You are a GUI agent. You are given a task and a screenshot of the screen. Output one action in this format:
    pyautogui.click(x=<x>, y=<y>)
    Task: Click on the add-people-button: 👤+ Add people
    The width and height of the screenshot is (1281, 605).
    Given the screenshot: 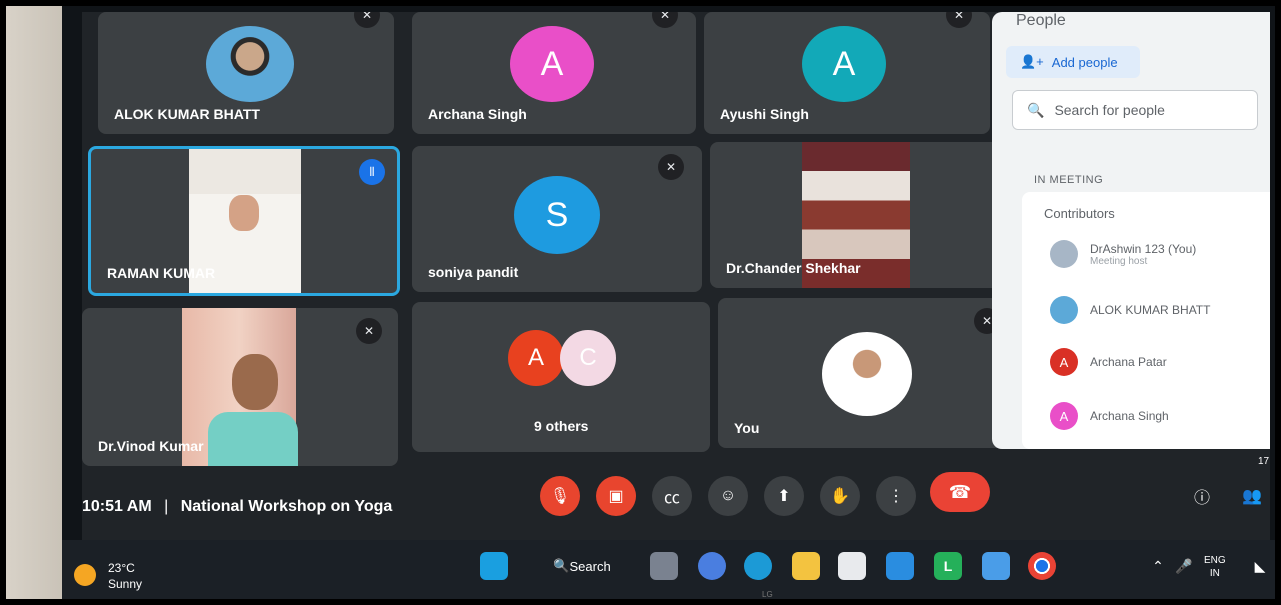 What is the action you would take?
    pyautogui.click(x=1073, y=62)
    